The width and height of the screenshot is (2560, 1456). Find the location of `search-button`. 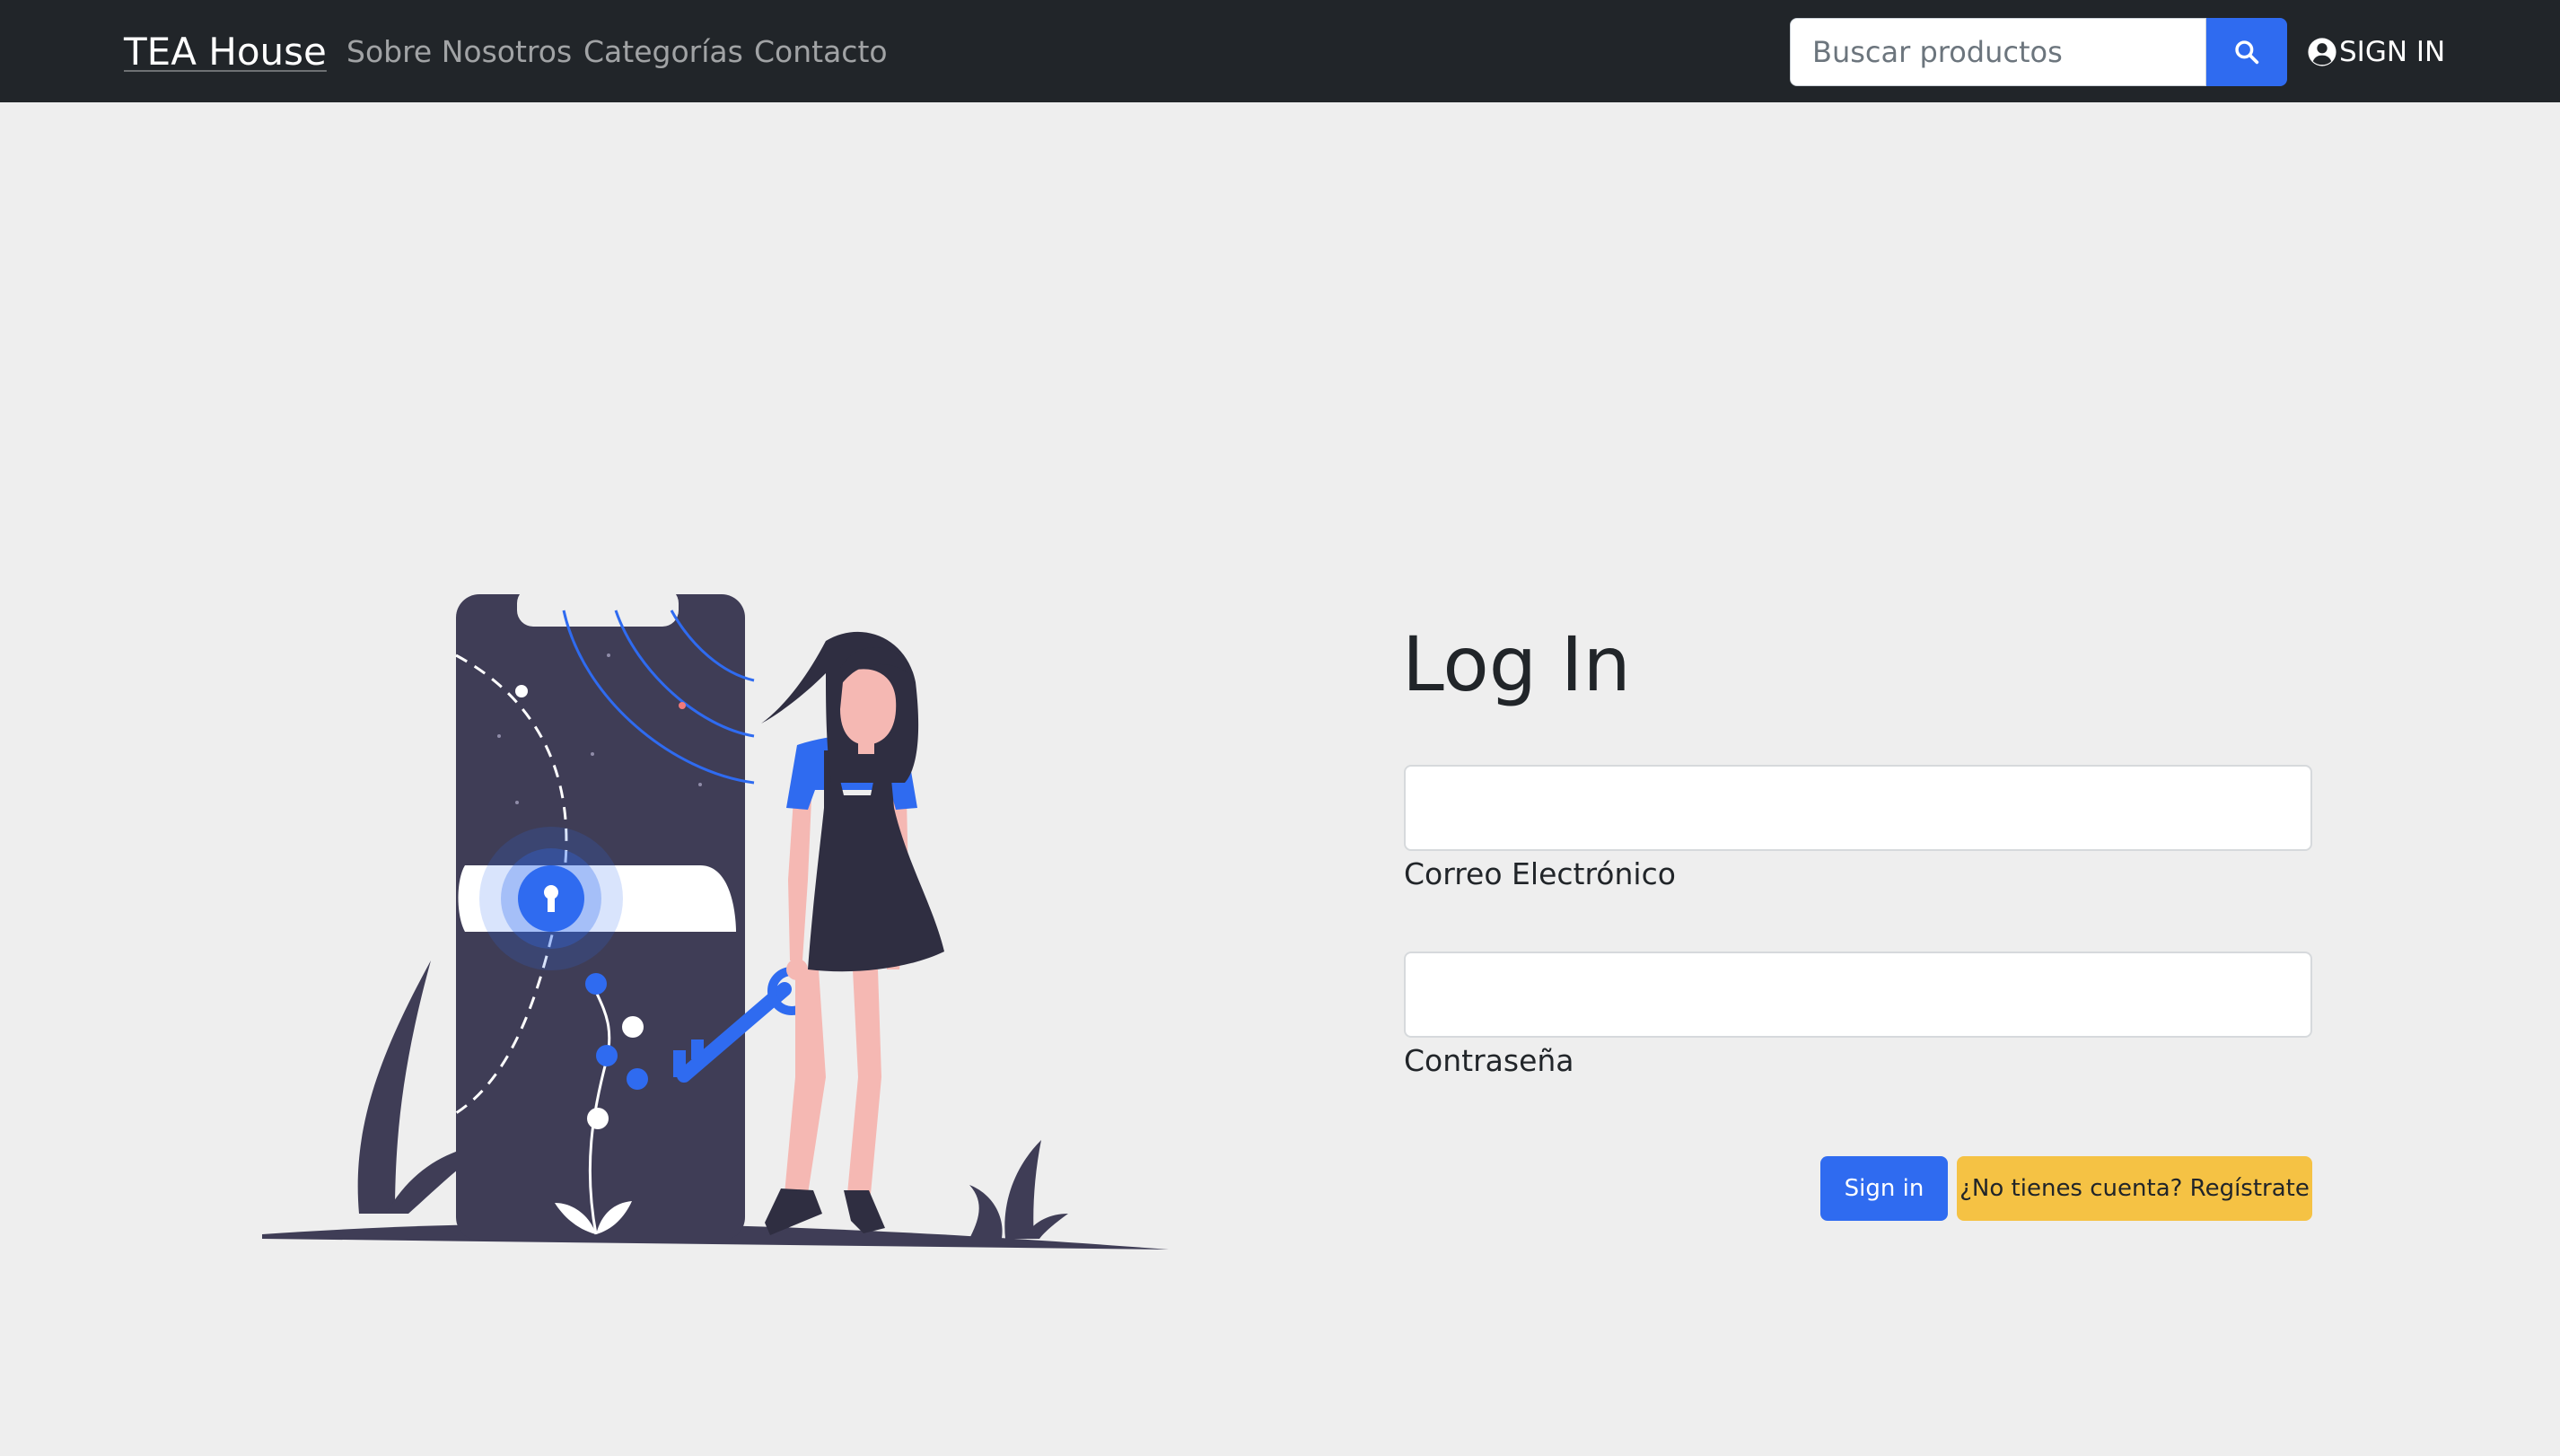

search-button is located at coordinates (2246, 52).